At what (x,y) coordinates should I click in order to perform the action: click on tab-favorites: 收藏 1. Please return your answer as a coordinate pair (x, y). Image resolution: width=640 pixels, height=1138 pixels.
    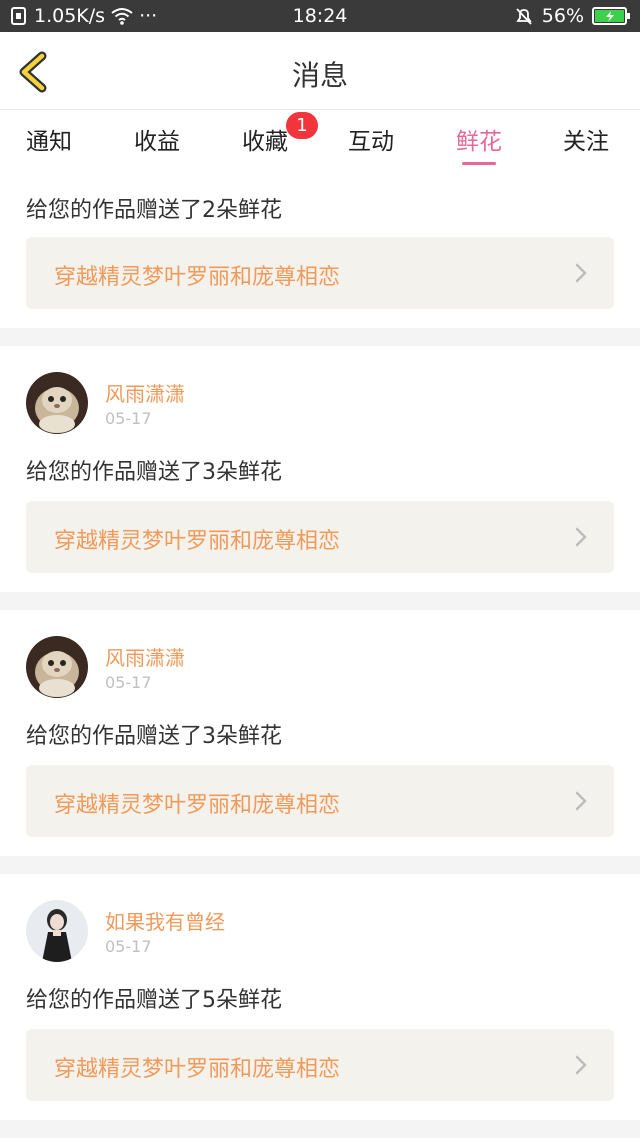
    Looking at the image, I should click on (280, 134).